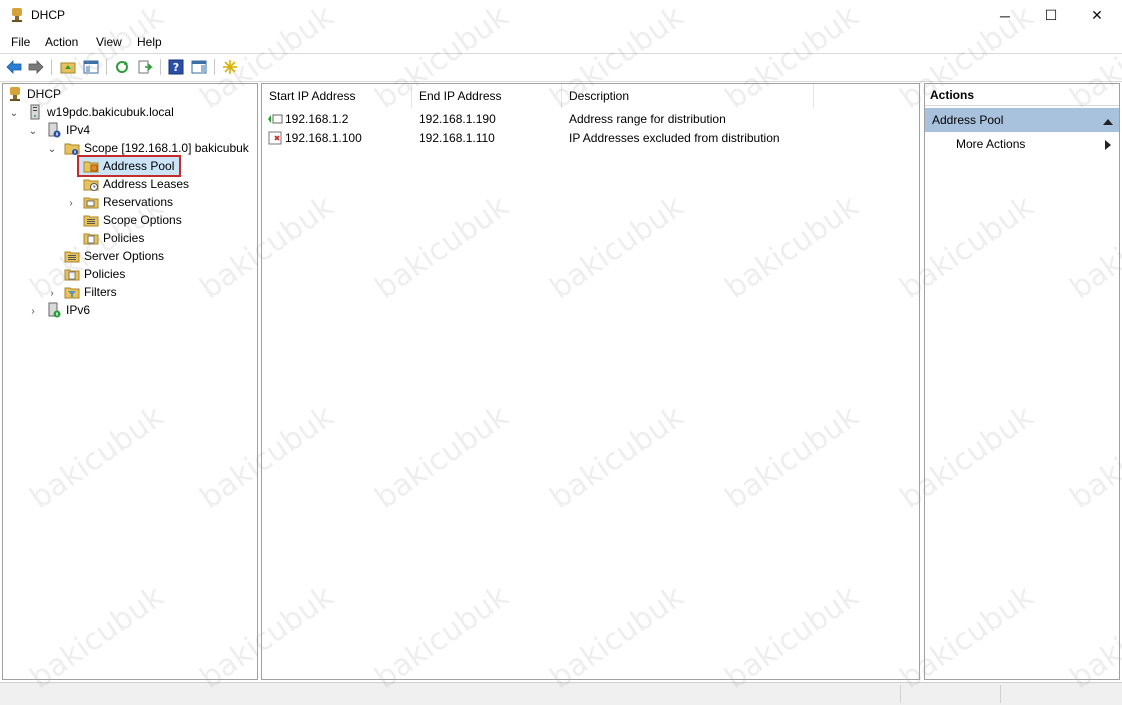 Image resolution: width=1122 pixels, height=705 pixels. I want to click on tree-label: Address Pool, so click(139, 166).